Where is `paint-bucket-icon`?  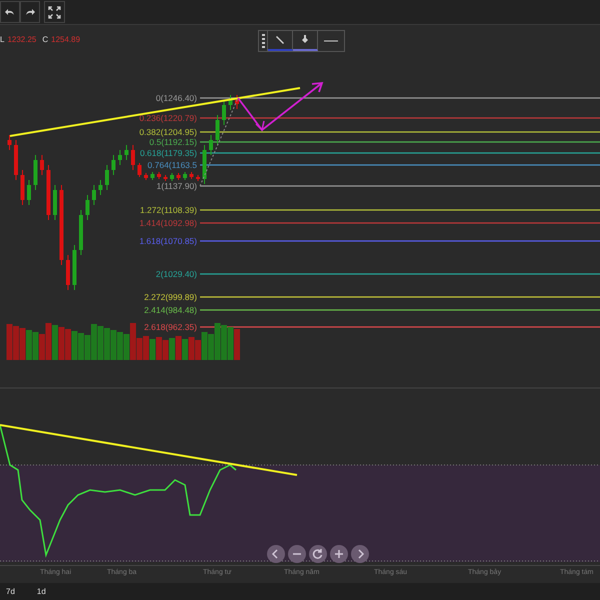 paint-bucket-icon is located at coordinates (305, 40).